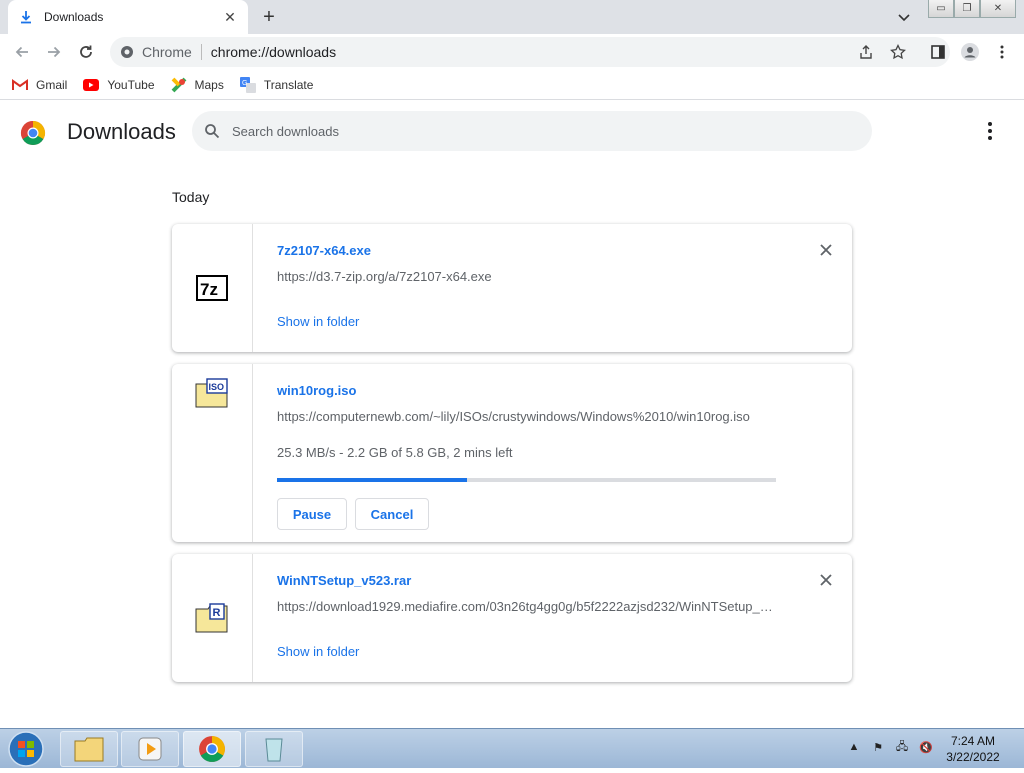 Image resolution: width=1024 pixels, height=773 pixels. I want to click on side-panel-icon, so click(938, 52).